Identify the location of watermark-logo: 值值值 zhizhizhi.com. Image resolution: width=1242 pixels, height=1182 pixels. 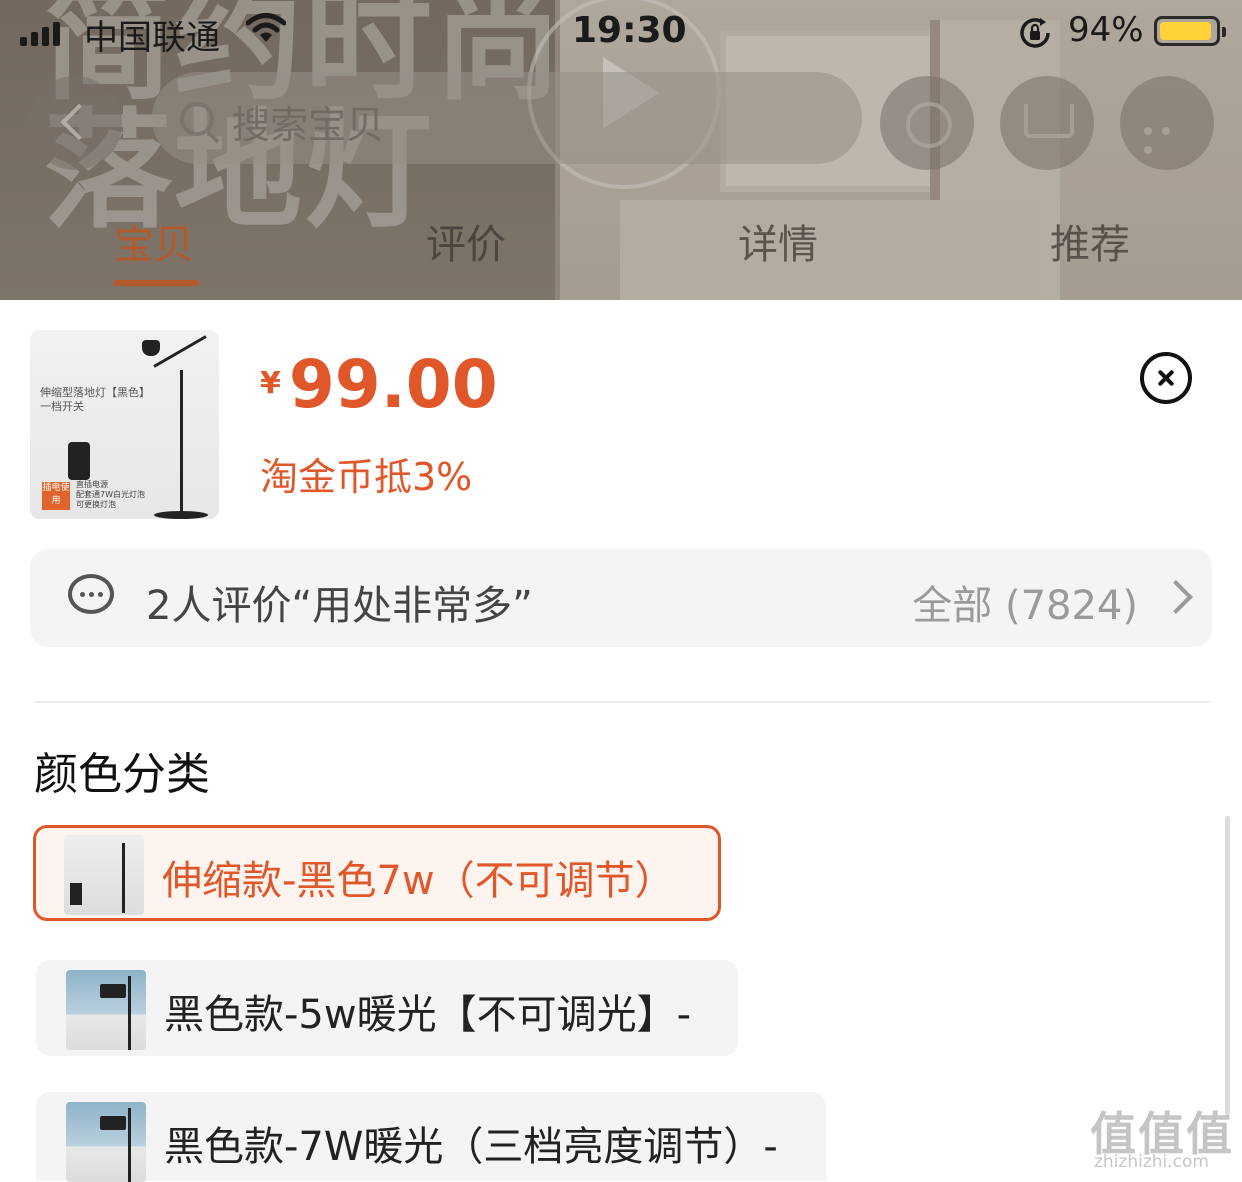
(1162, 1139).